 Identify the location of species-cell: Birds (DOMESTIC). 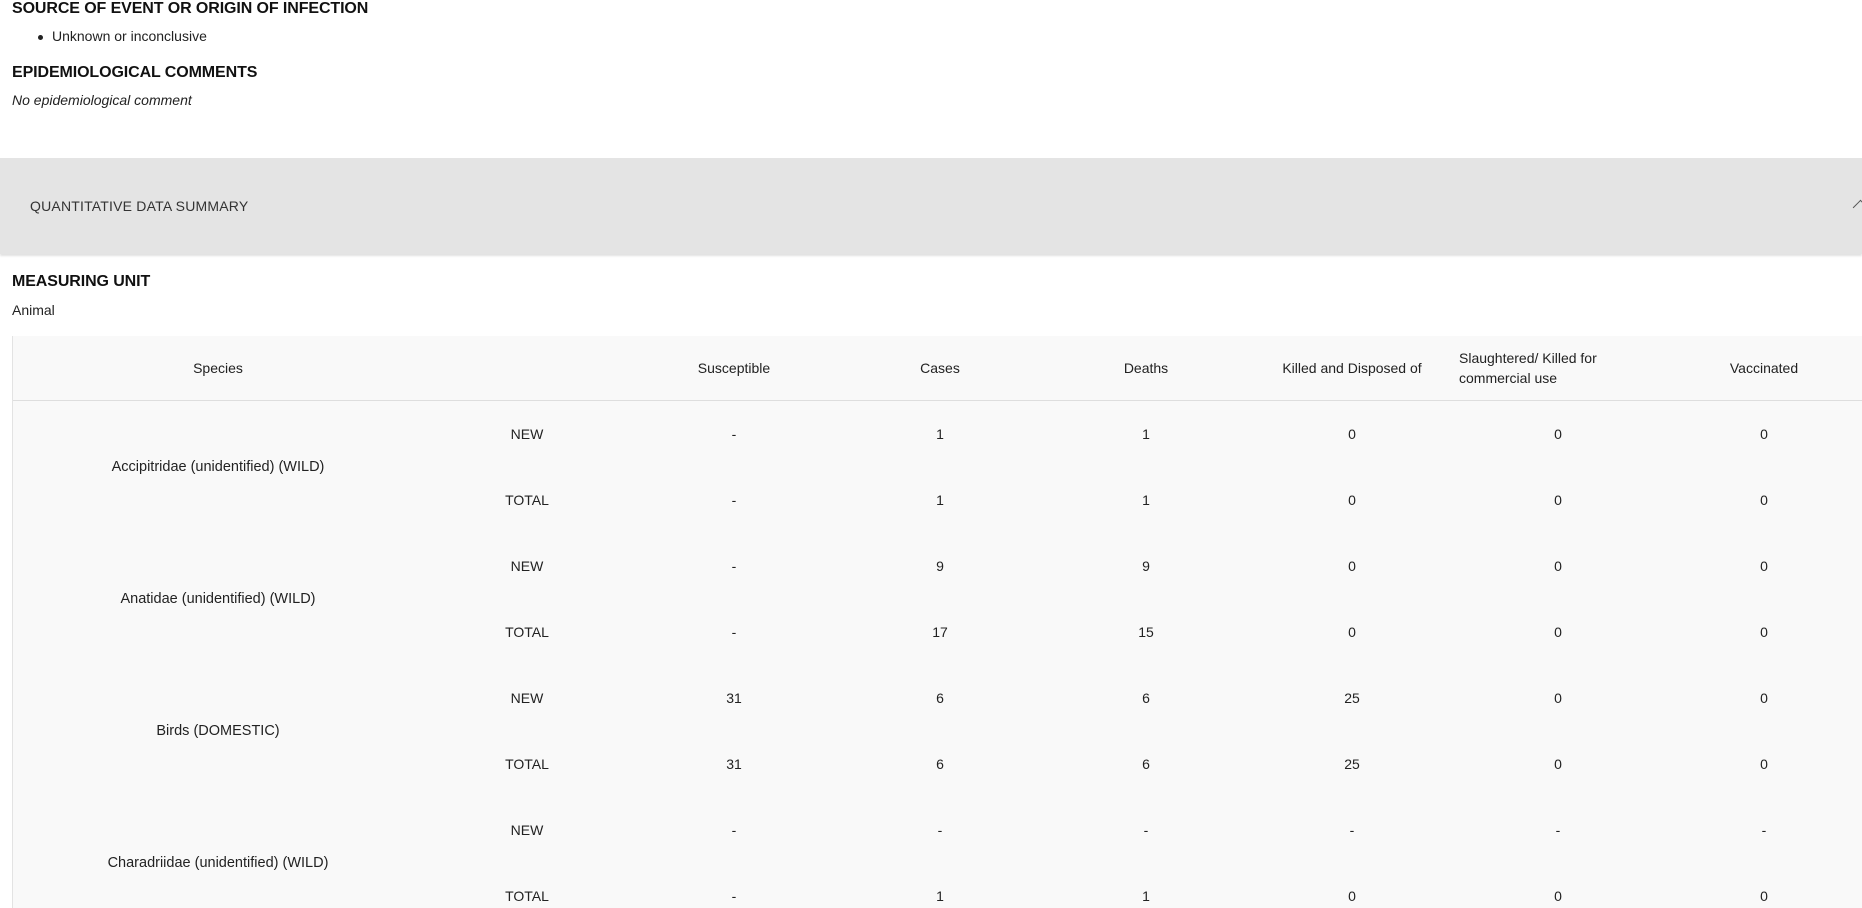
(218, 731).